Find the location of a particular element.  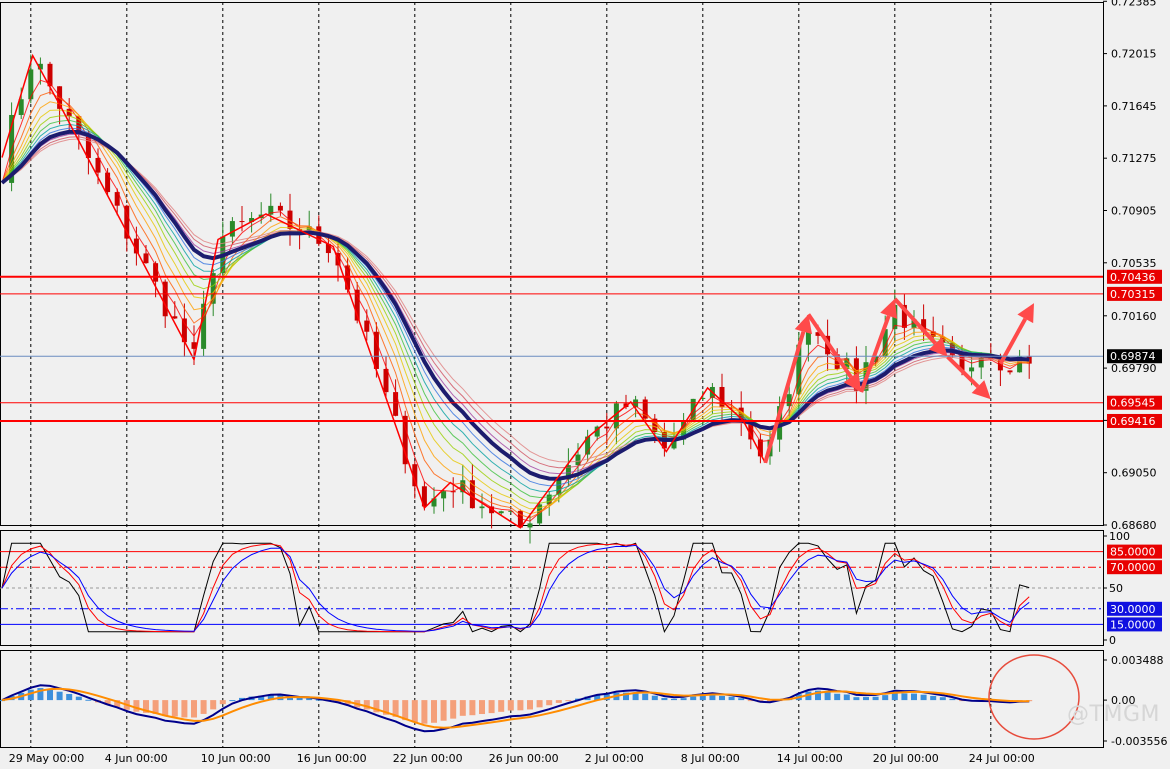

level-label: 0.70315 is located at coordinates (1133, 294).